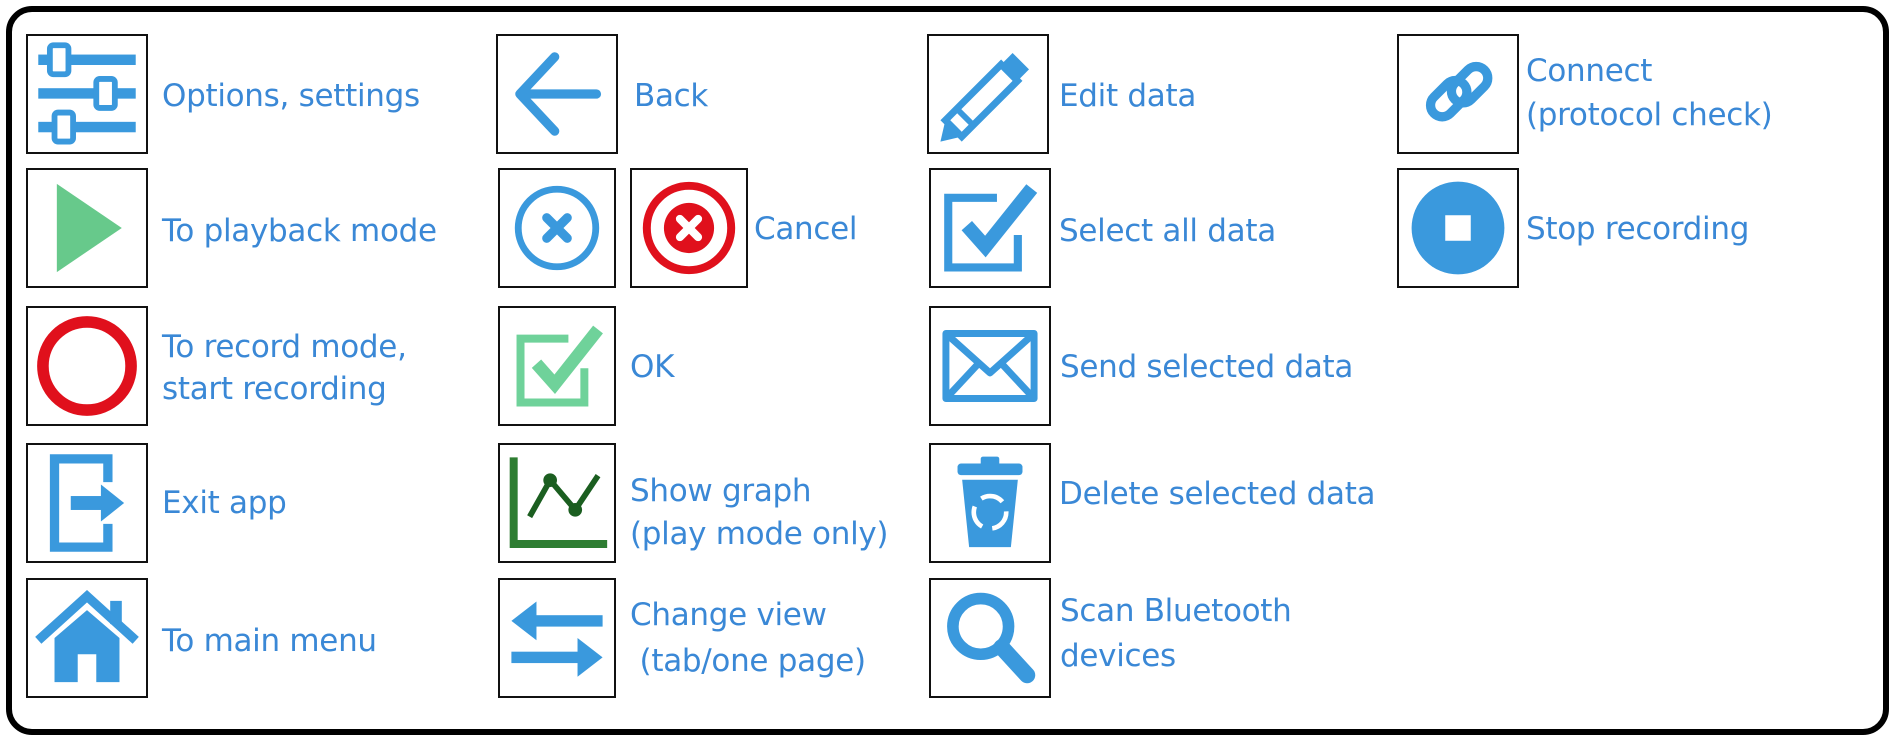  What do you see at coordinates (759, 534) in the screenshot?
I see `show-graph-label-line2: (play mode only)` at bounding box center [759, 534].